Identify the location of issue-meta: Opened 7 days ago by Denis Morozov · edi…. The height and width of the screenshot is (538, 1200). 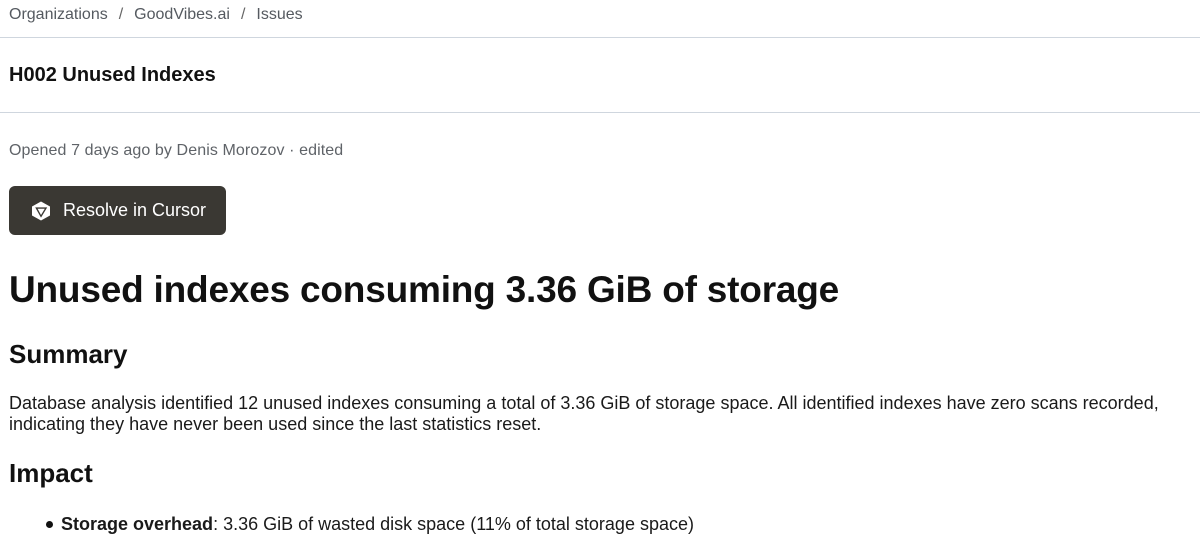
(176, 150).